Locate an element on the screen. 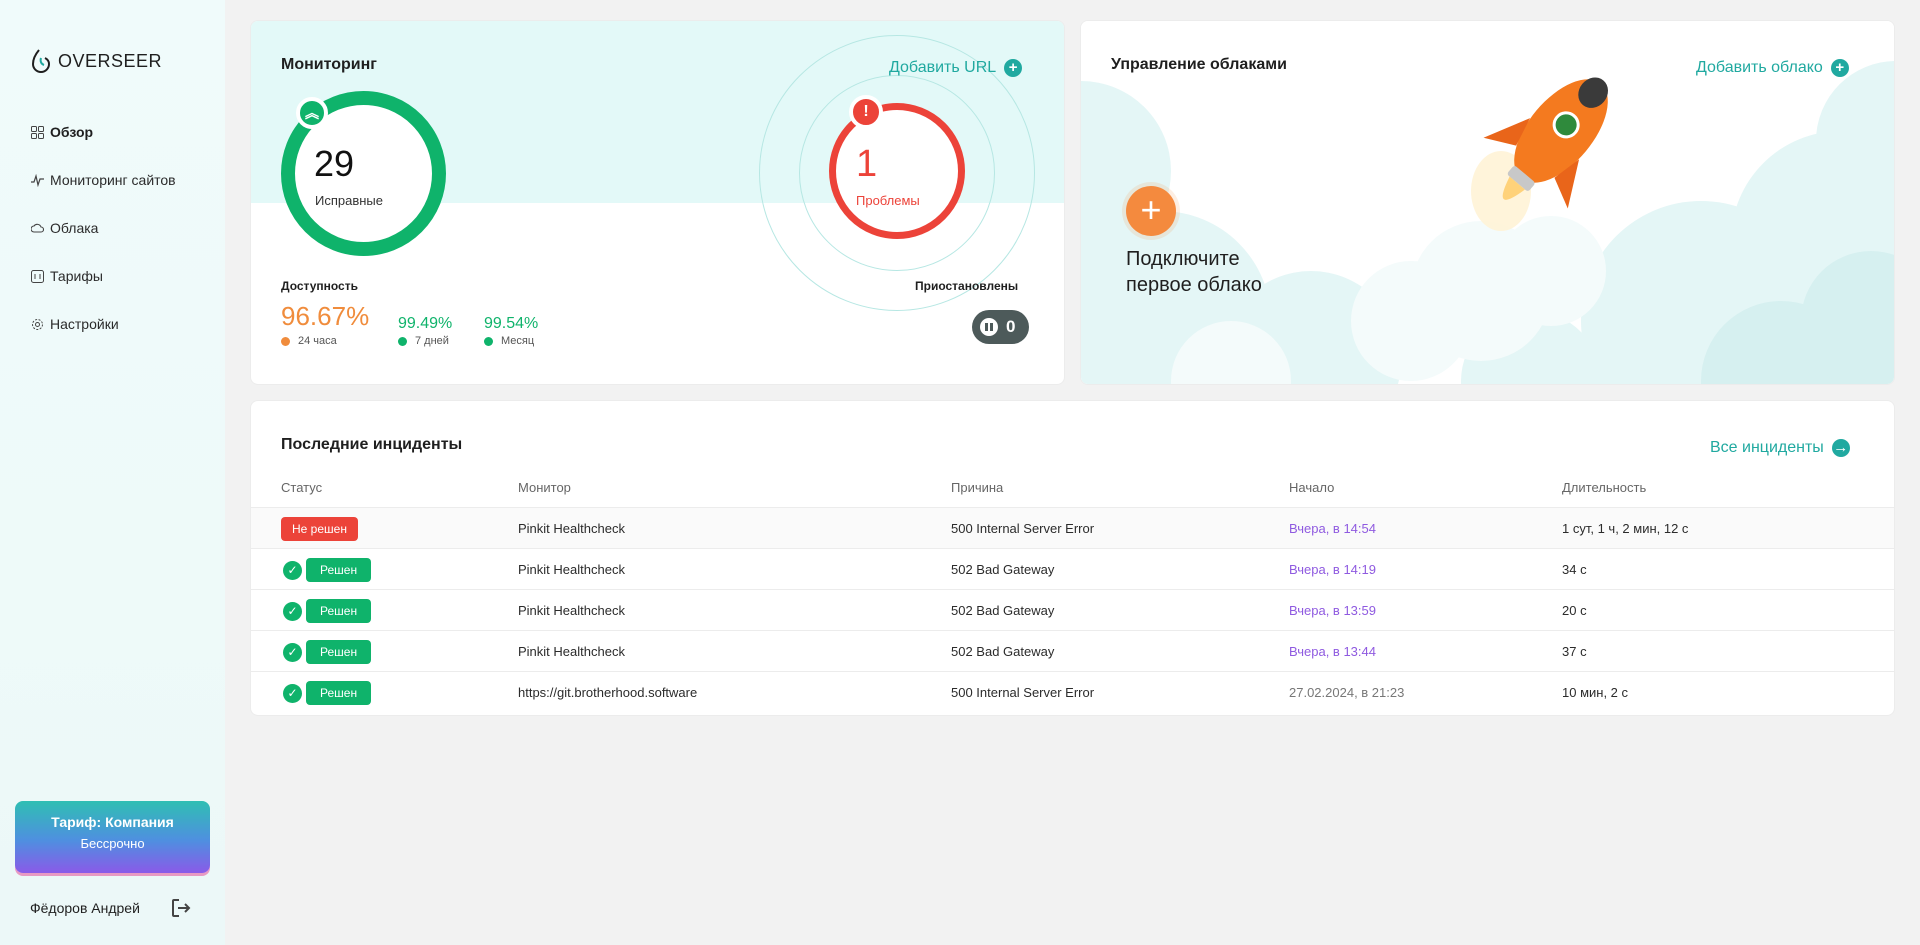  availability-week-caption: 7 дней is located at coordinates (423, 341).